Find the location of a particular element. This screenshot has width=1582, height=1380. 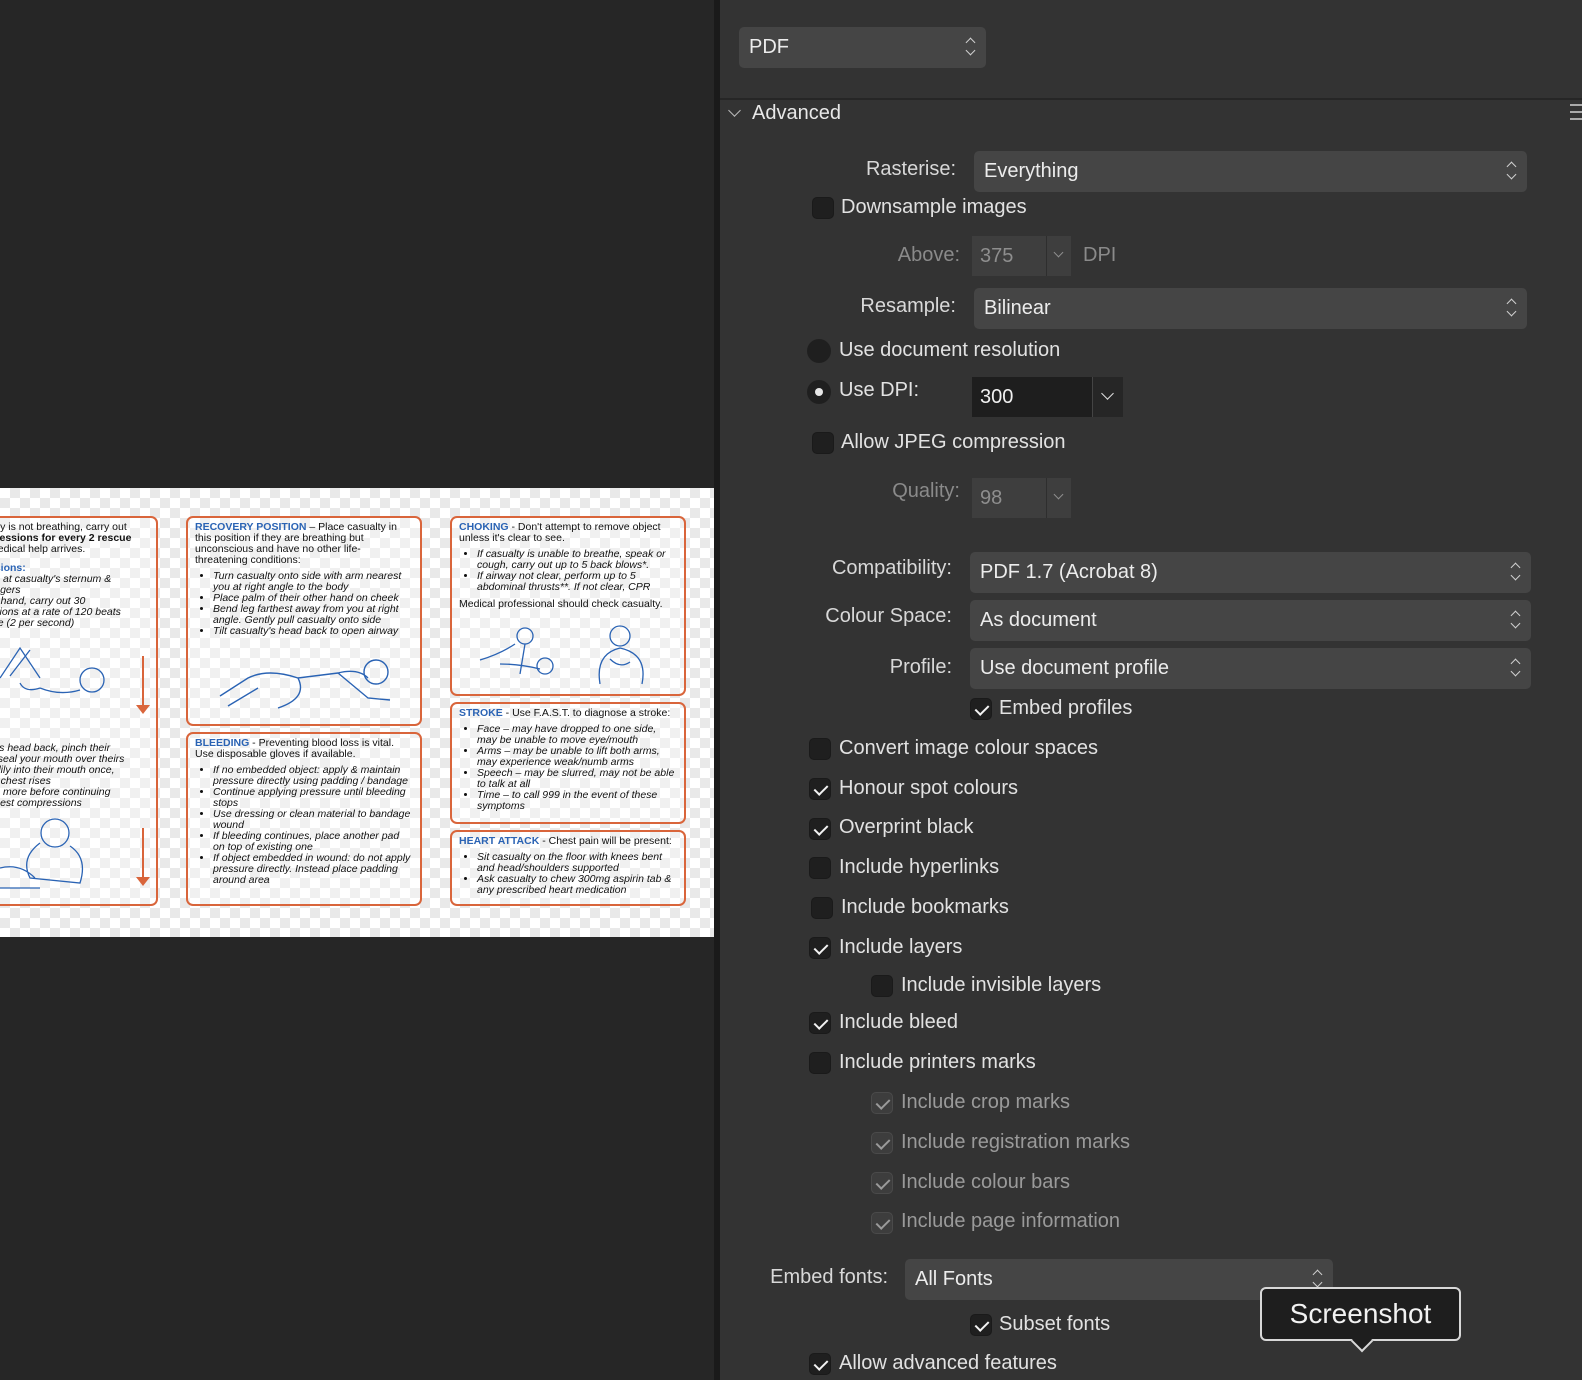

resample-value: Bilinear is located at coordinates (1017, 308).